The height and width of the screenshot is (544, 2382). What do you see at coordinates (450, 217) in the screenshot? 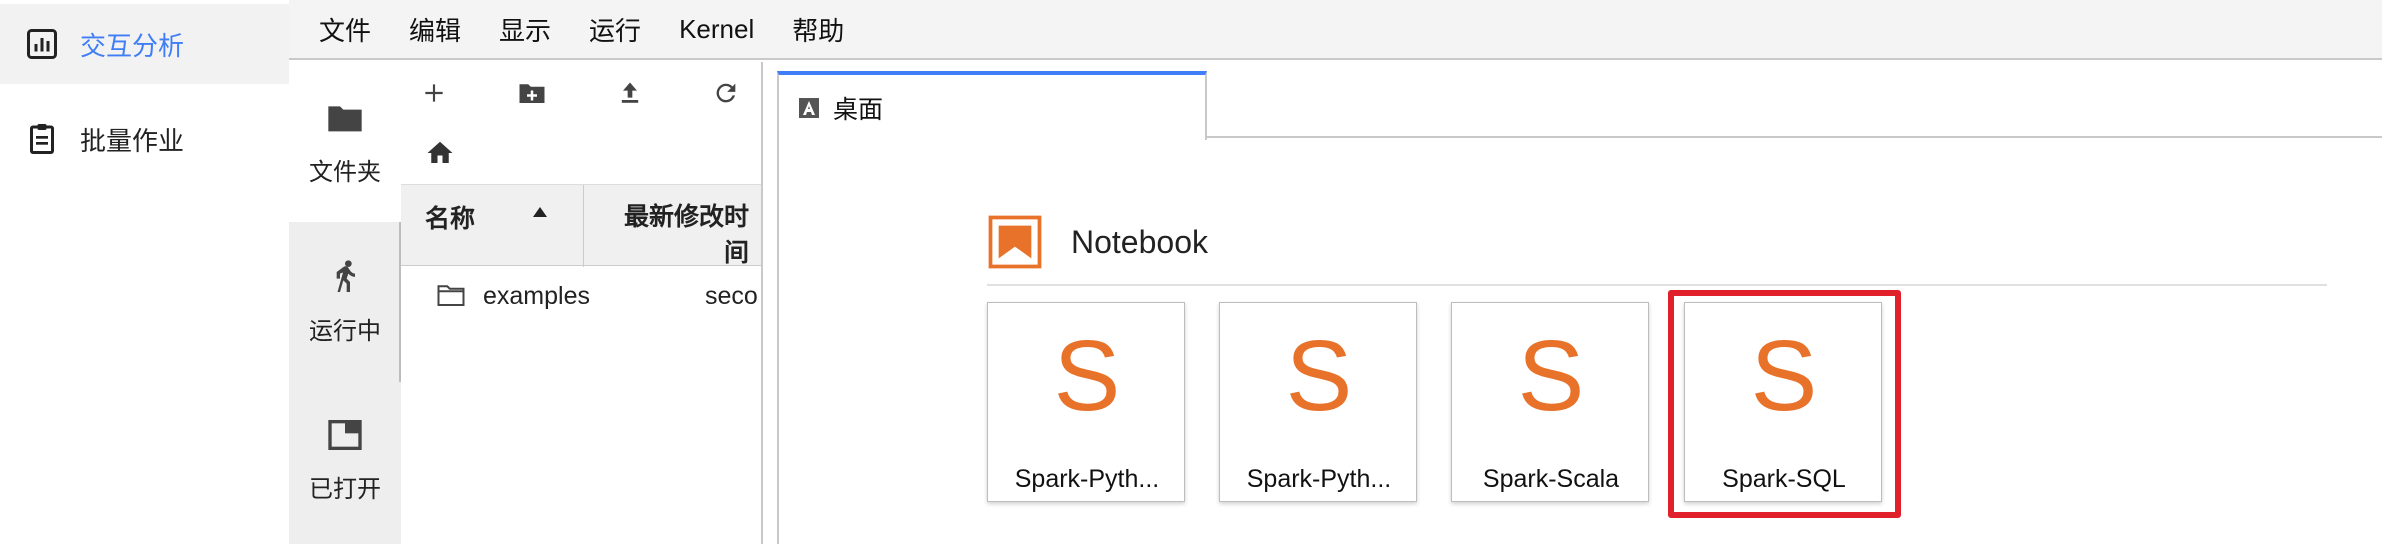
I see `column-header-name: 名称` at bounding box center [450, 217].